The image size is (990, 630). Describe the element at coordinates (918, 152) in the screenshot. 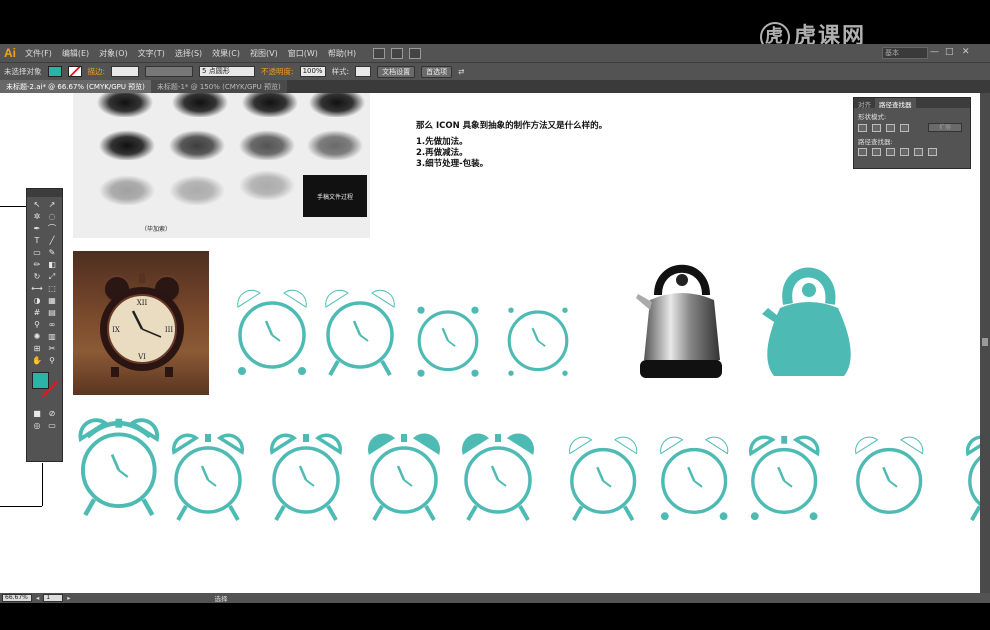

I see `outline-icon` at that location.